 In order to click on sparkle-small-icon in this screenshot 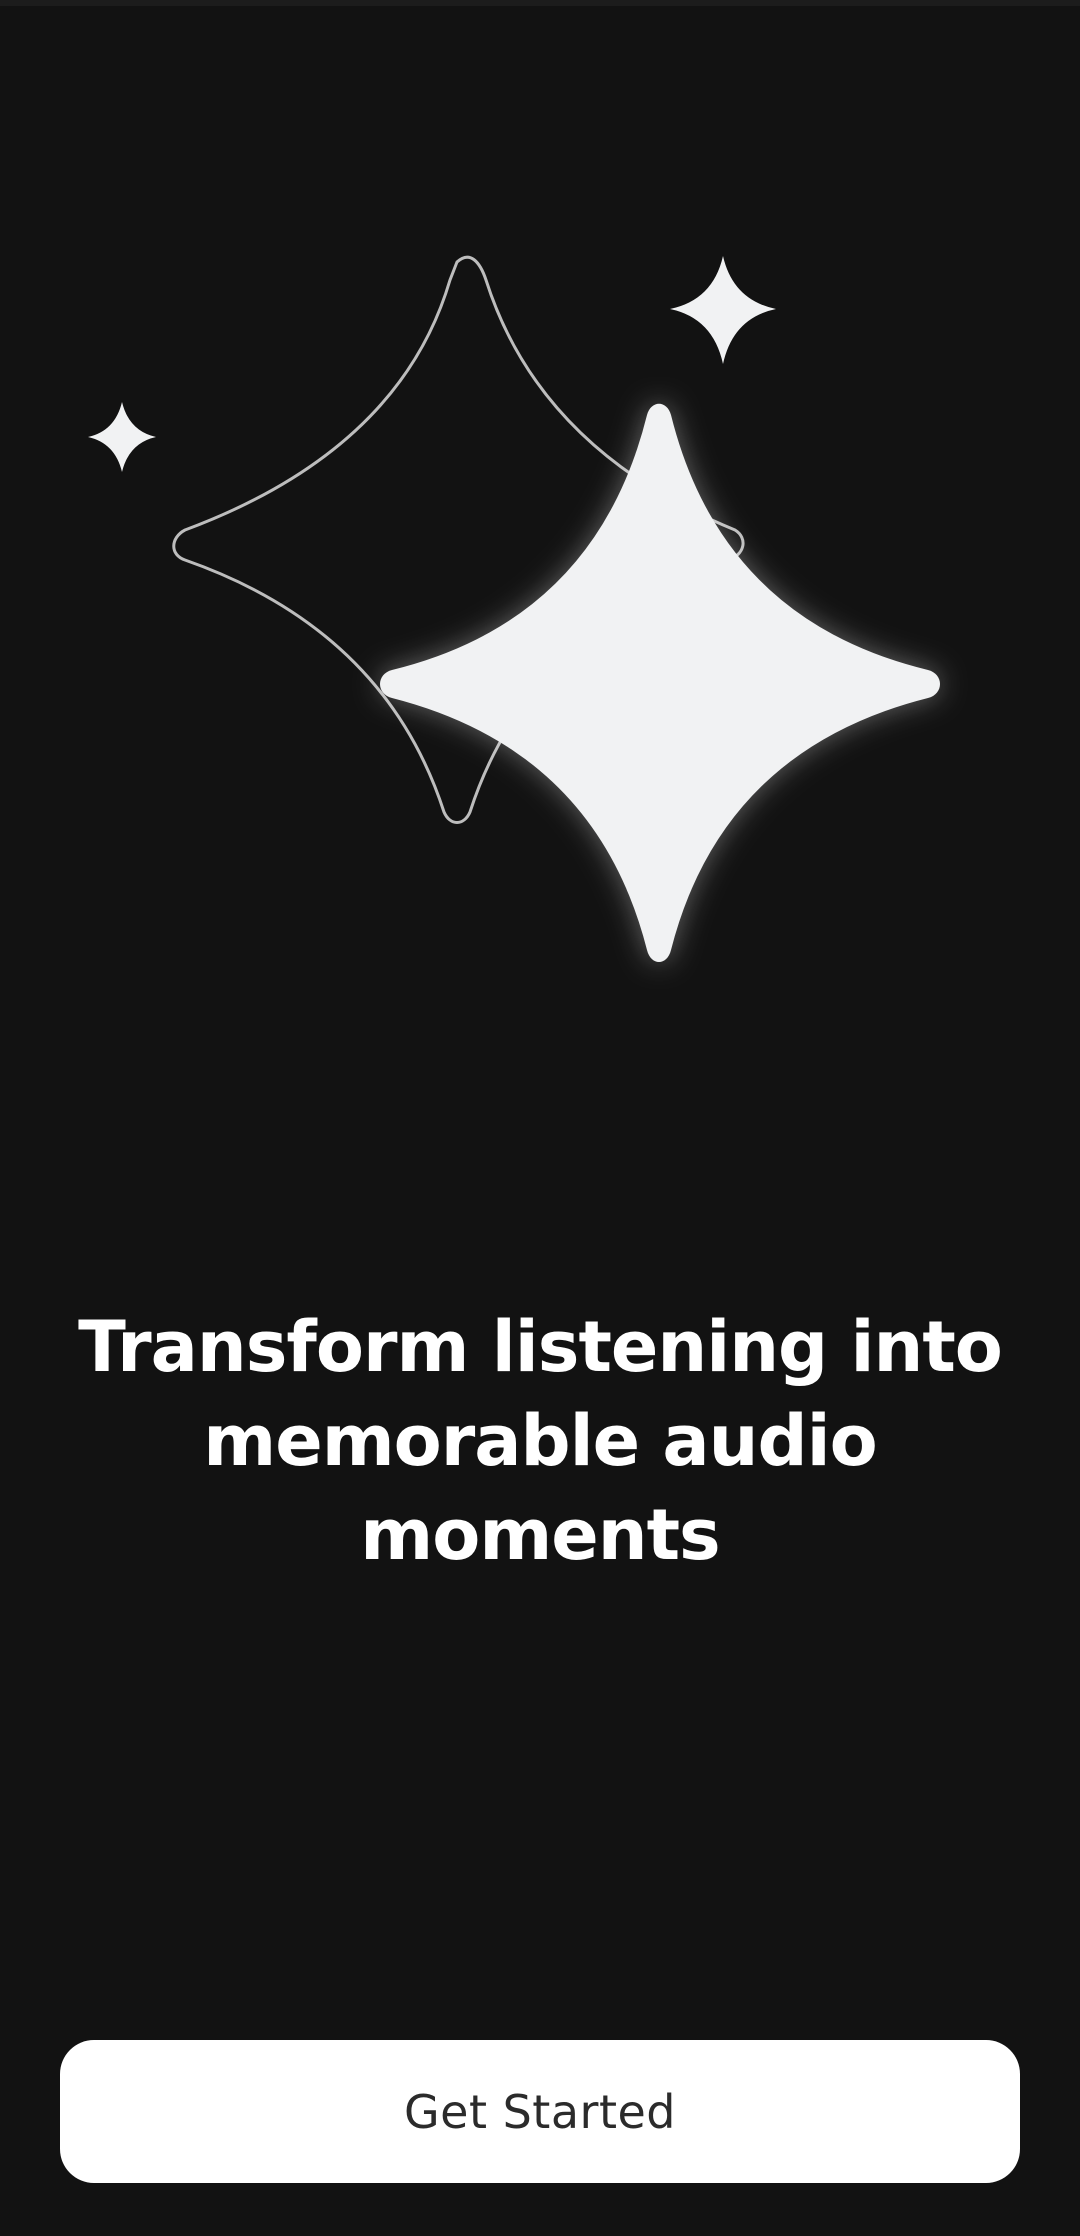, I will do `click(723, 310)`.